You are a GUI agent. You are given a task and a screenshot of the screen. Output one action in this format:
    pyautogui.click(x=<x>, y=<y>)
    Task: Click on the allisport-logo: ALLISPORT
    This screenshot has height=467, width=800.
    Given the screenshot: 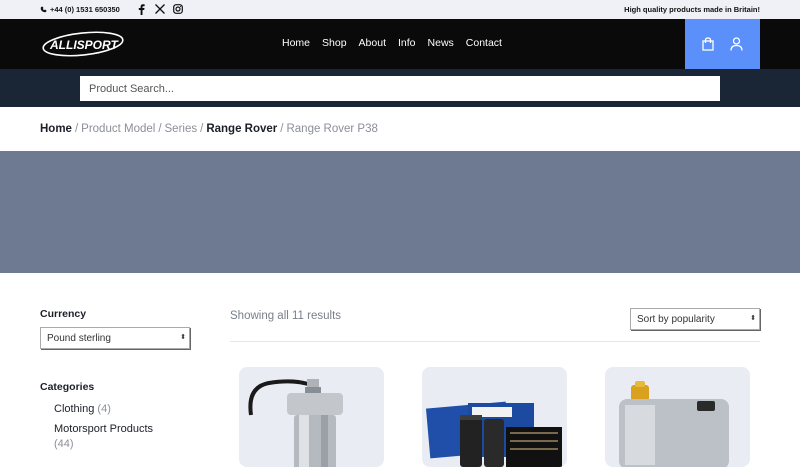 What is the action you would take?
    pyautogui.click(x=83, y=44)
    